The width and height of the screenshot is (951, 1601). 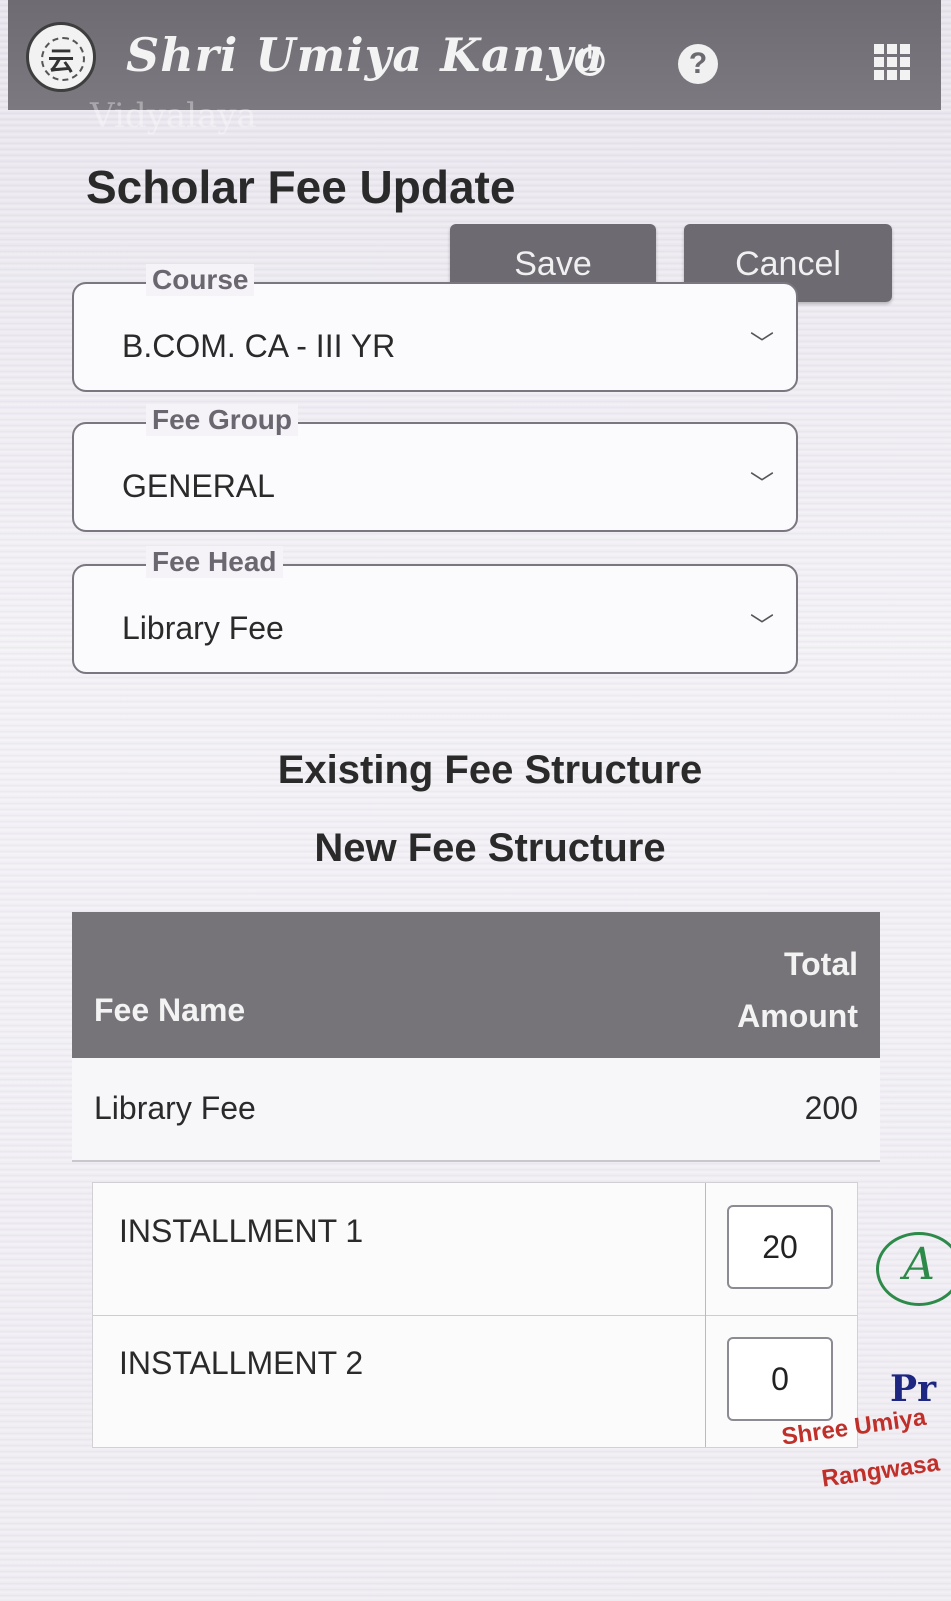 What do you see at coordinates (698, 64) in the screenshot?
I see `help-icon: ?` at bounding box center [698, 64].